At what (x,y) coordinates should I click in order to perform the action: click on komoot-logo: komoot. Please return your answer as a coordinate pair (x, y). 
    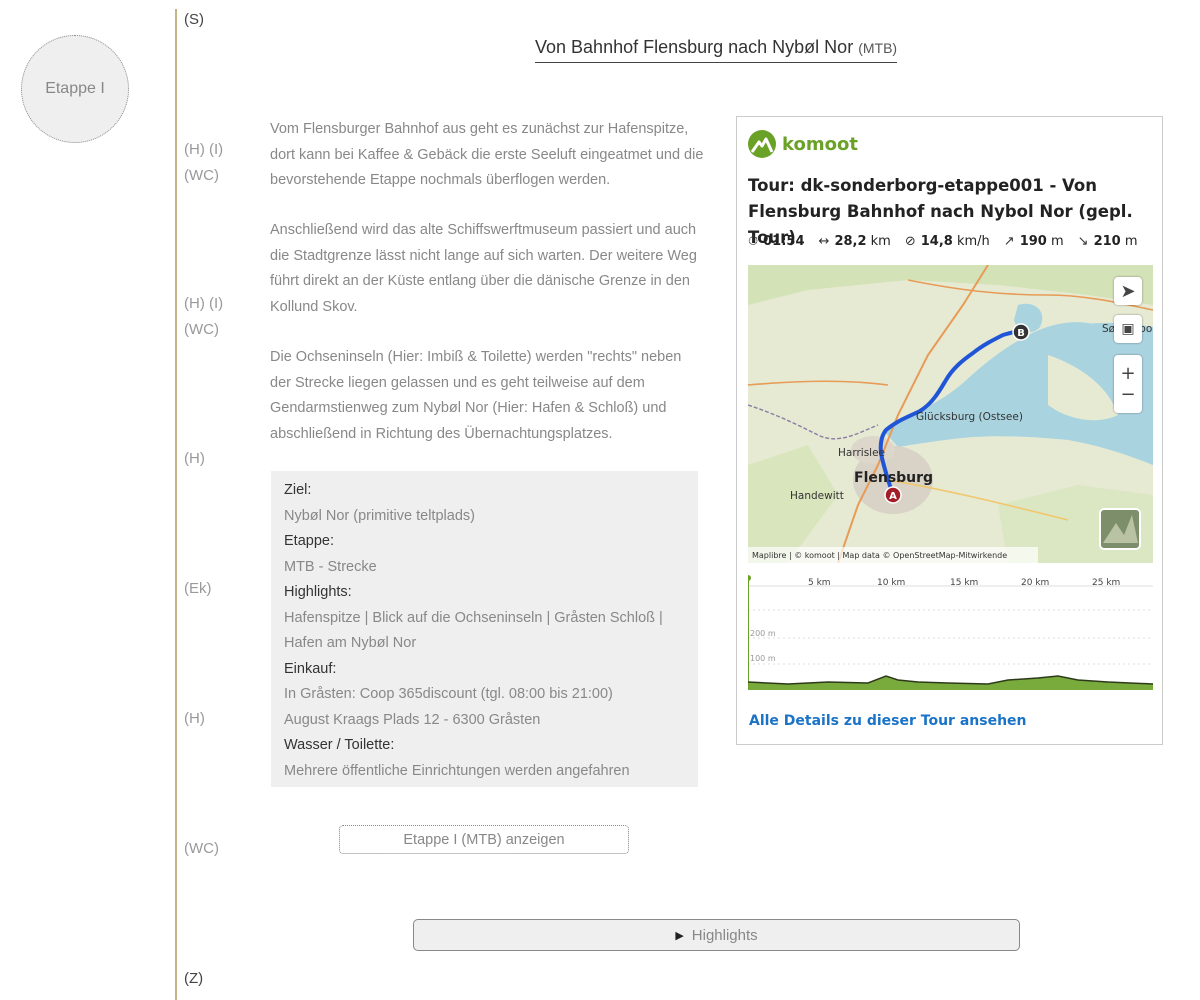
    Looking at the image, I should click on (803, 144).